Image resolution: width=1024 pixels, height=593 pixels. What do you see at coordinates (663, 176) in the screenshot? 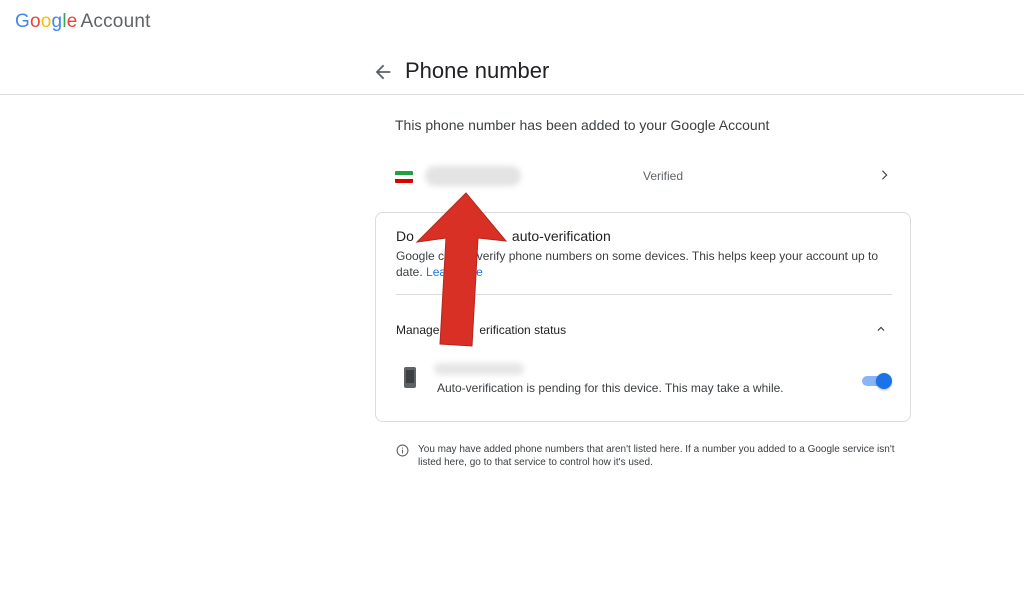
I see `verified-status: Verified` at bounding box center [663, 176].